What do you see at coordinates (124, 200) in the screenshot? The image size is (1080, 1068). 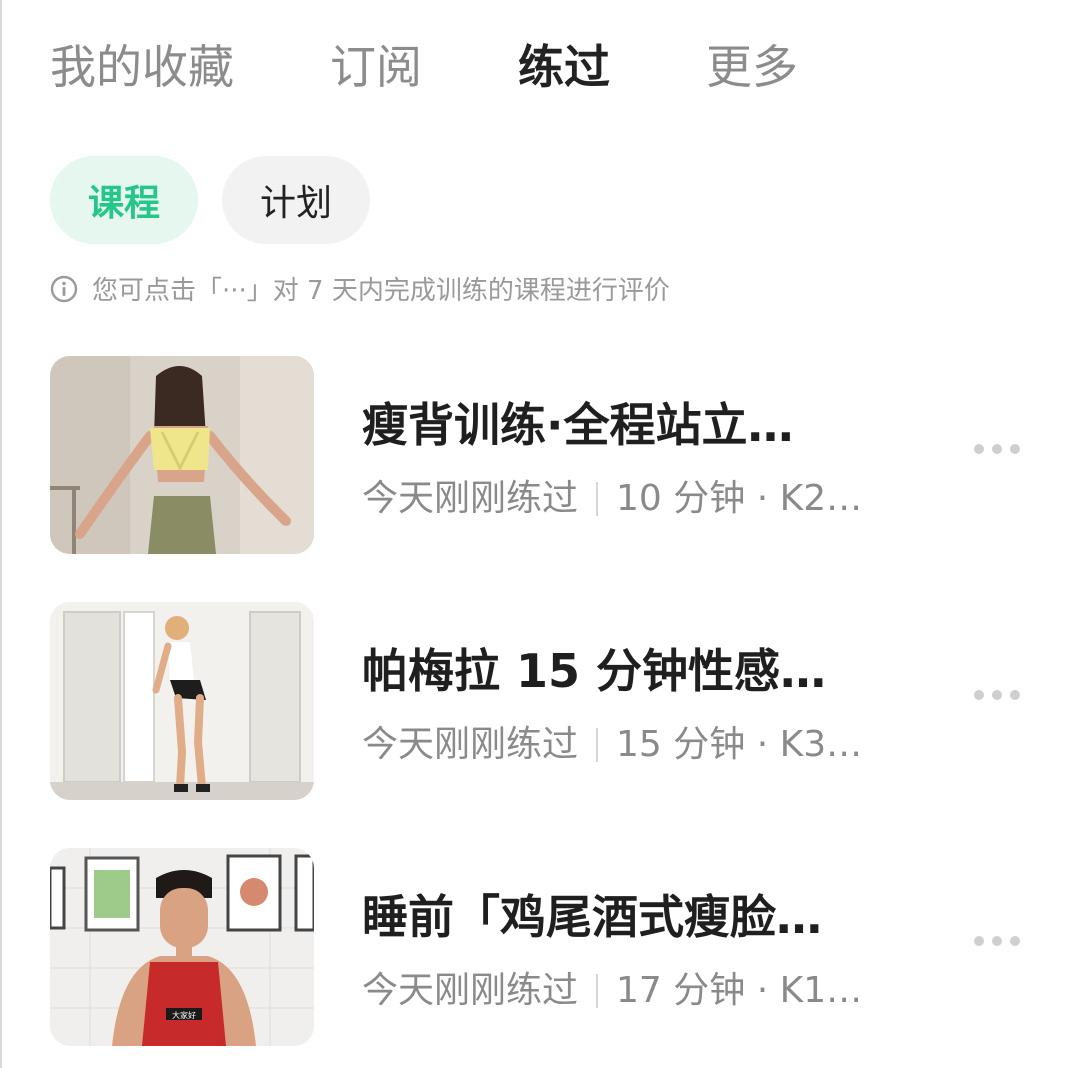 I see `filter-courses: 课程` at bounding box center [124, 200].